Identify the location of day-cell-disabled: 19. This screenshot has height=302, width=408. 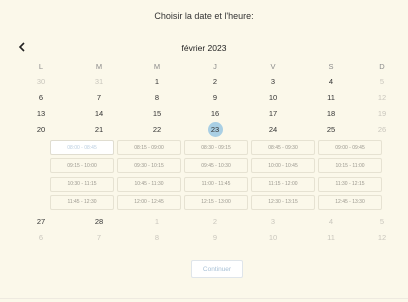
(382, 113).